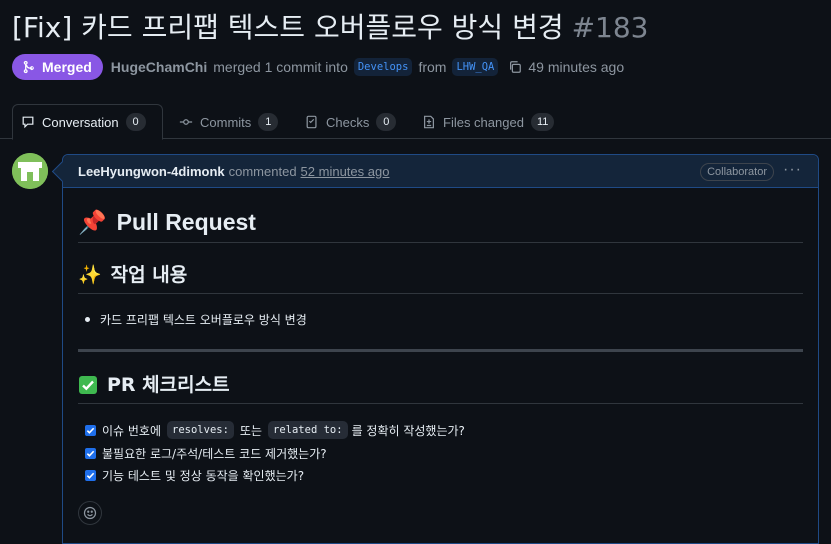 This screenshot has height=544, width=831. I want to click on base-branch: Develops, so click(383, 67).